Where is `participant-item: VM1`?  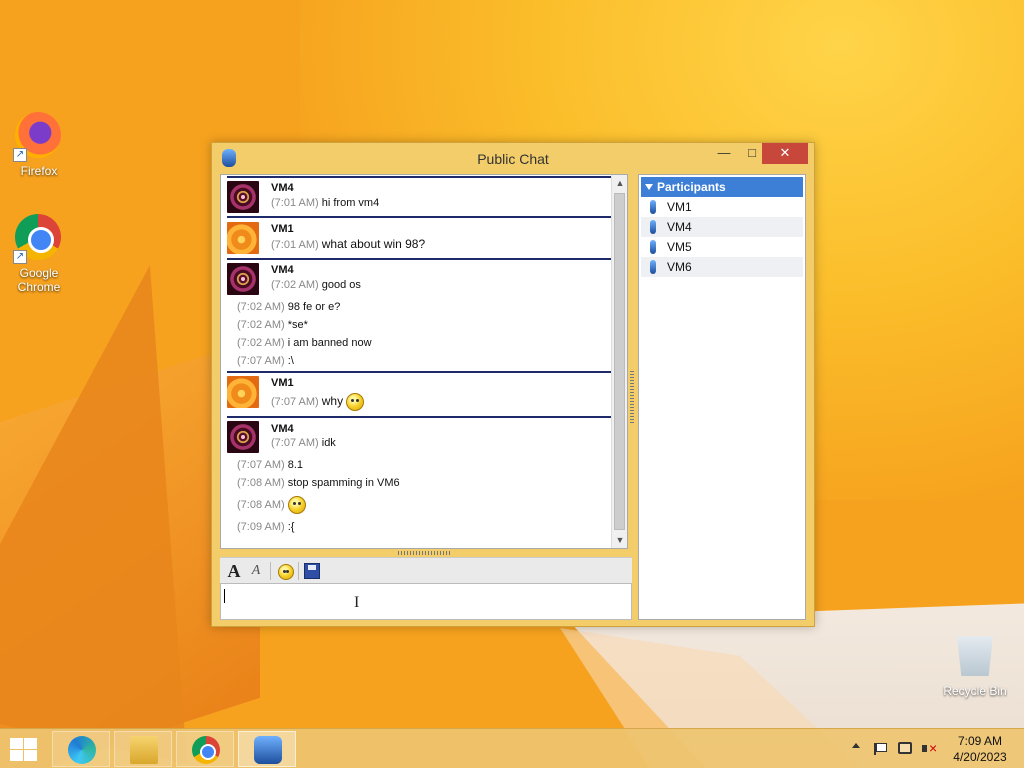 participant-item: VM1 is located at coordinates (722, 207).